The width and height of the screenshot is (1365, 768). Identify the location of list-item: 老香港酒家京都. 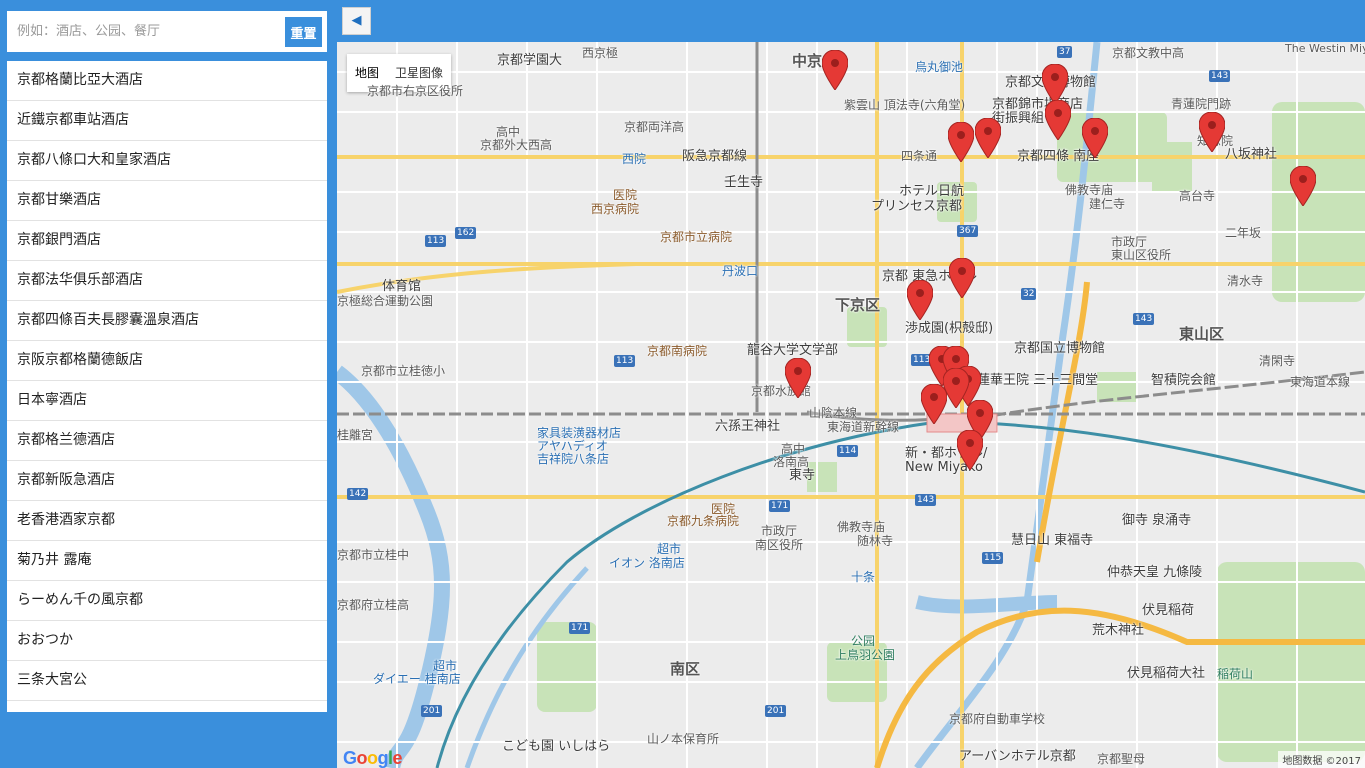
(167, 521).